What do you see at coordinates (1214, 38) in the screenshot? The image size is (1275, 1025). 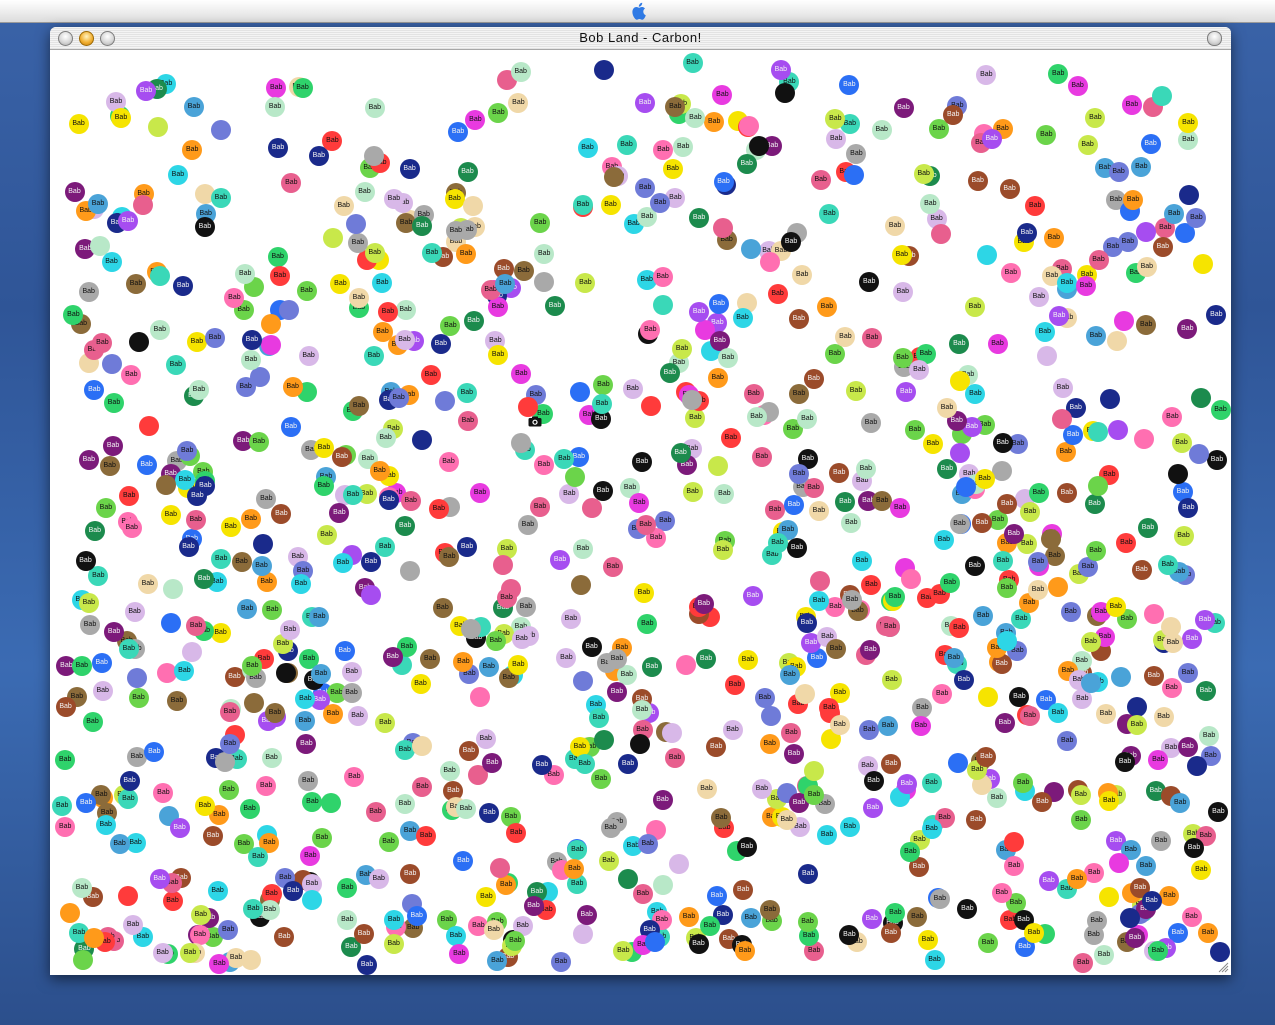 I see `toolbar-toggle-button` at bounding box center [1214, 38].